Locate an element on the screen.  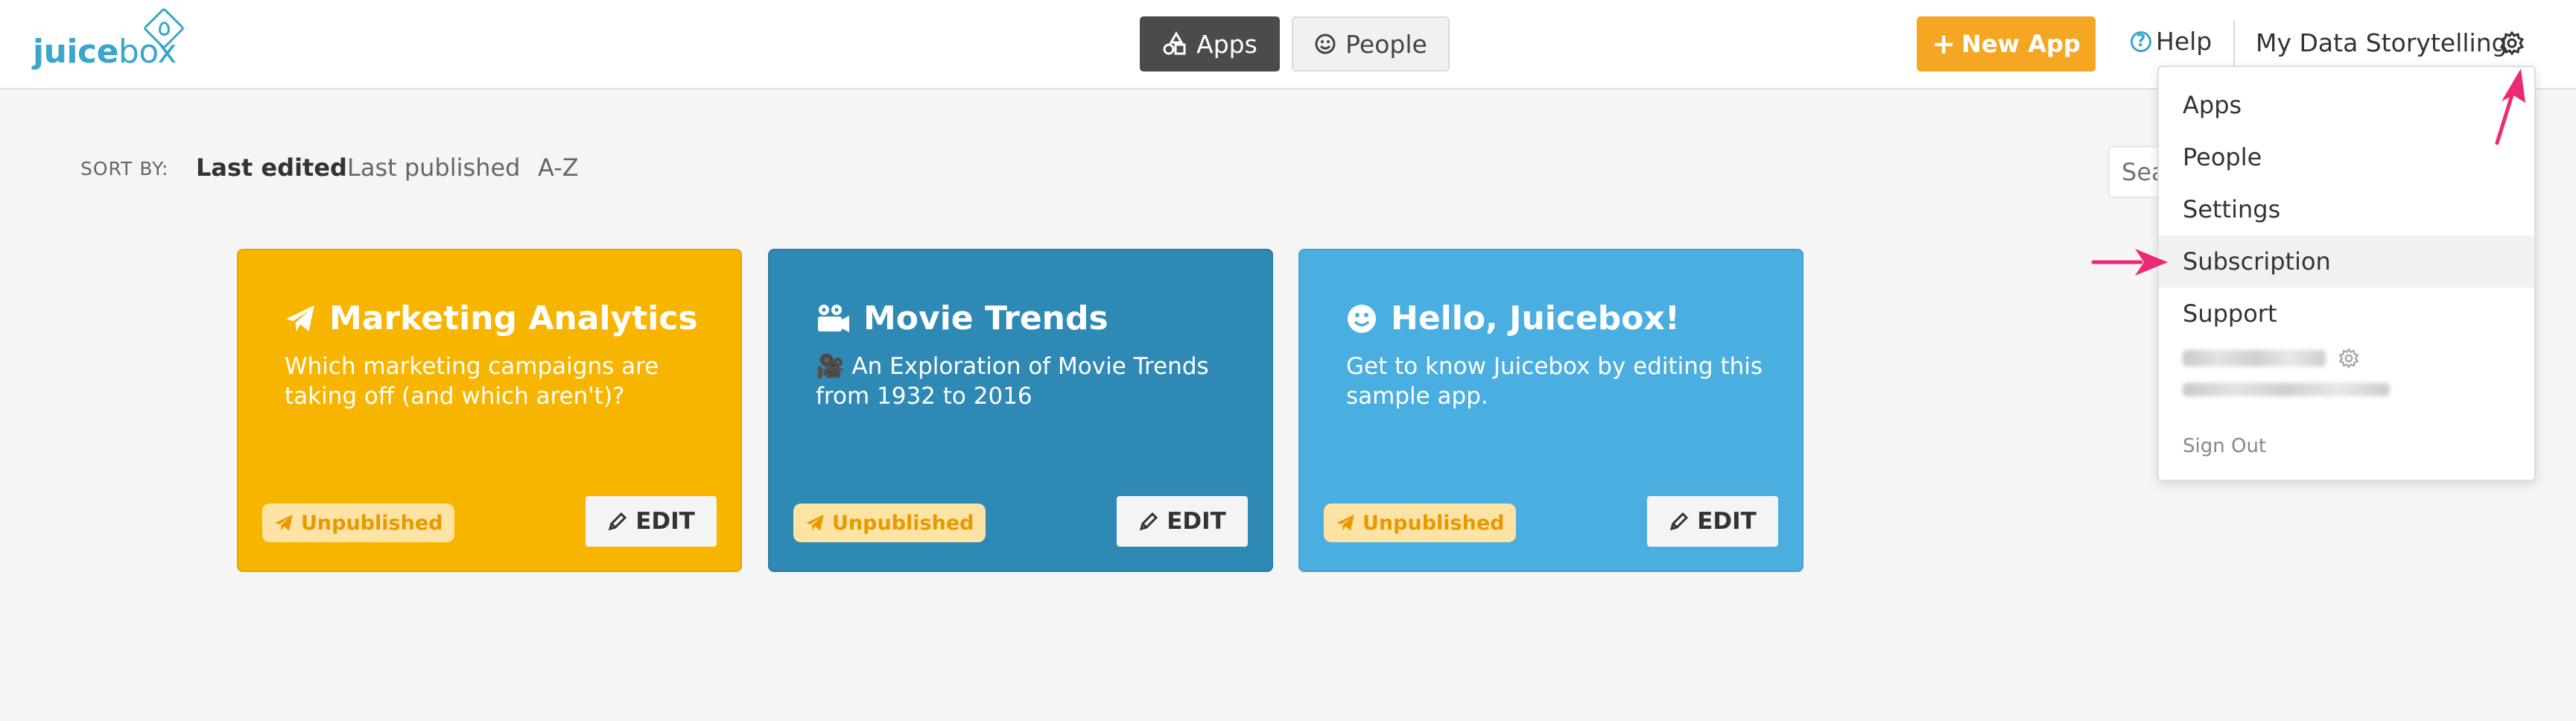
question-circle-icon: ? is located at coordinates (2141, 42).